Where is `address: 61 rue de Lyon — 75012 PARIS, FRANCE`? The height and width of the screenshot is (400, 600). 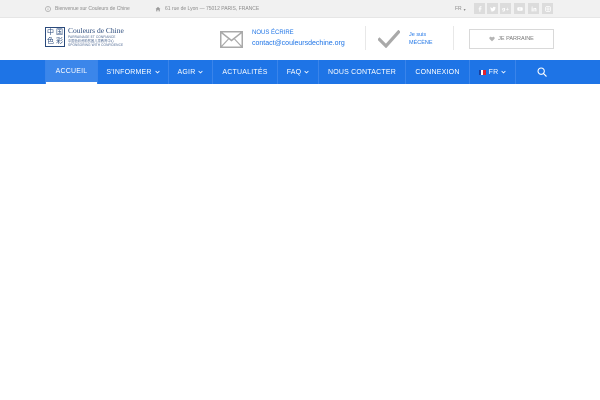
address: 61 rue de Lyon — 75012 PARIS, FRANCE is located at coordinates (207, 9).